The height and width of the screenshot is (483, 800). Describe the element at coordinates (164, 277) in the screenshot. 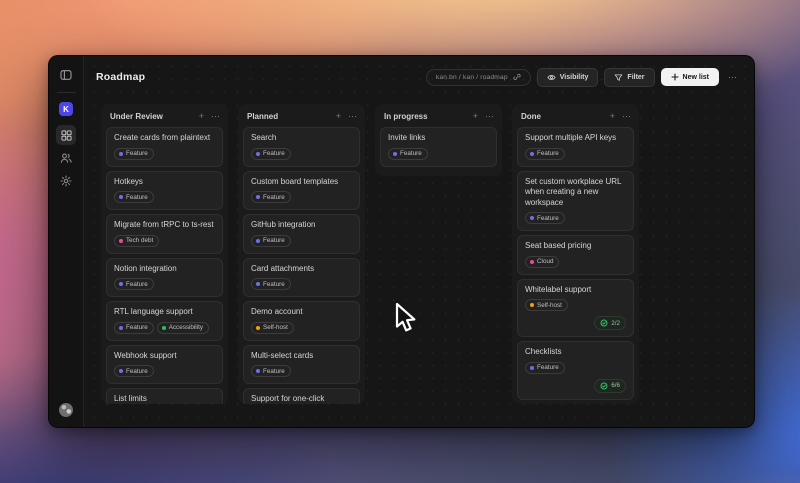

I see `card: Notion integration Feature` at that location.